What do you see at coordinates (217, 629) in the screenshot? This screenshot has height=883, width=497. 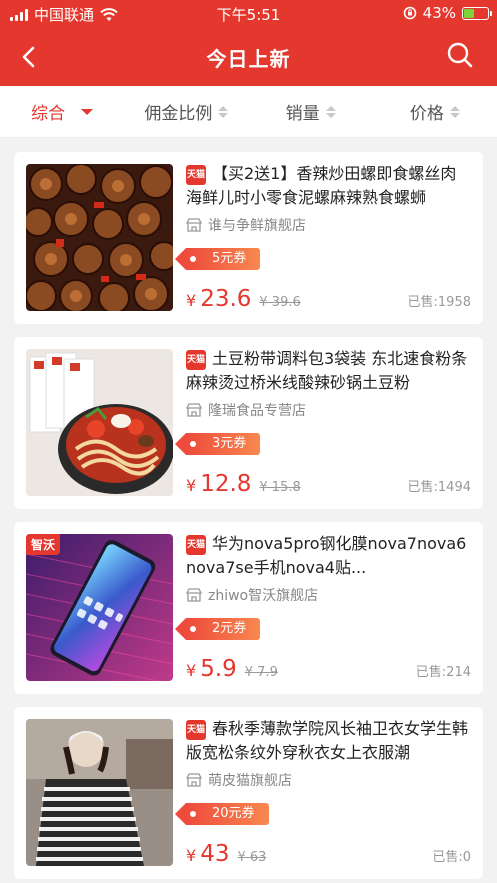 I see `coupon-tag: 2元券` at bounding box center [217, 629].